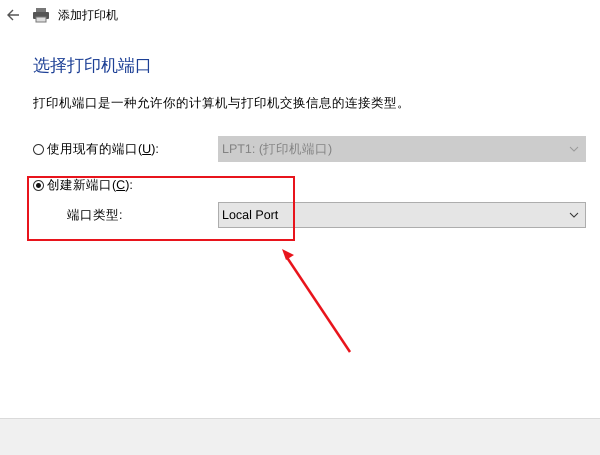 The width and height of the screenshot is (600, 455). I want to click on description-text: 打印机端口是一种允许你的计算机与打印机交换信息的连接类型。, so click(222, 103).